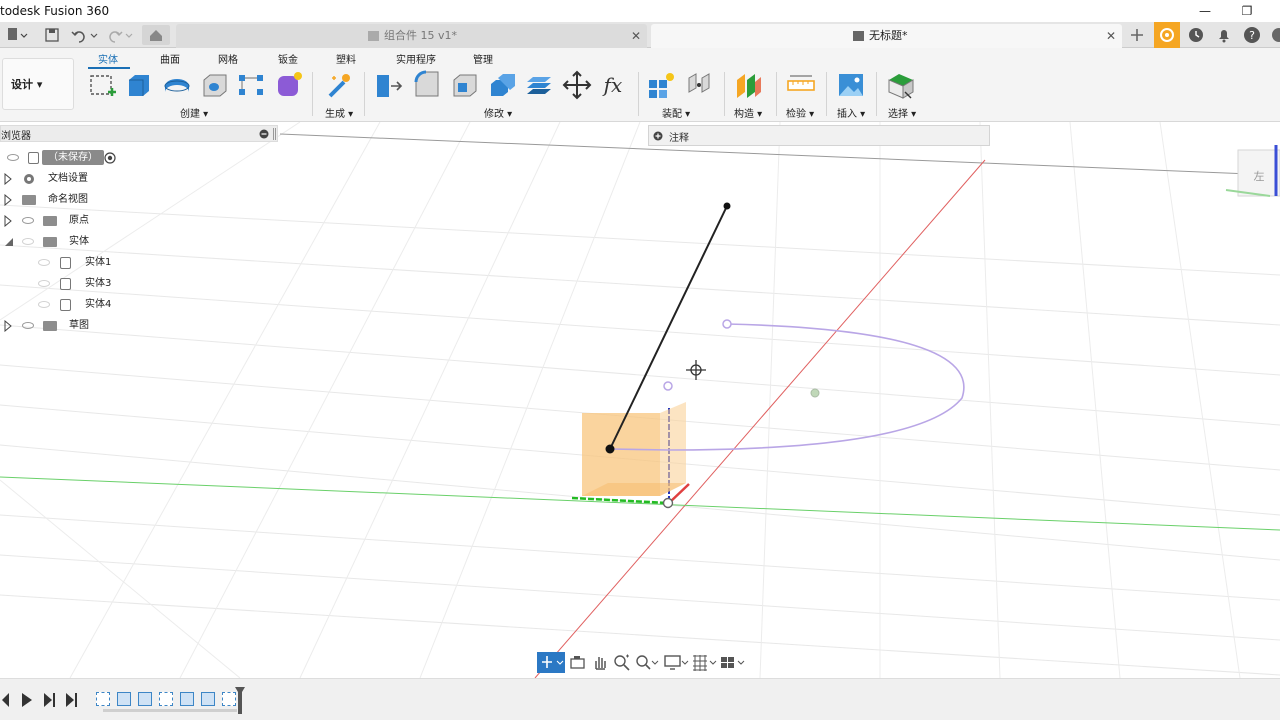 Image resolution: width=1280 pixels, height=720 pixels. I want to click on skip-to-end-icon, so click(71, 700).